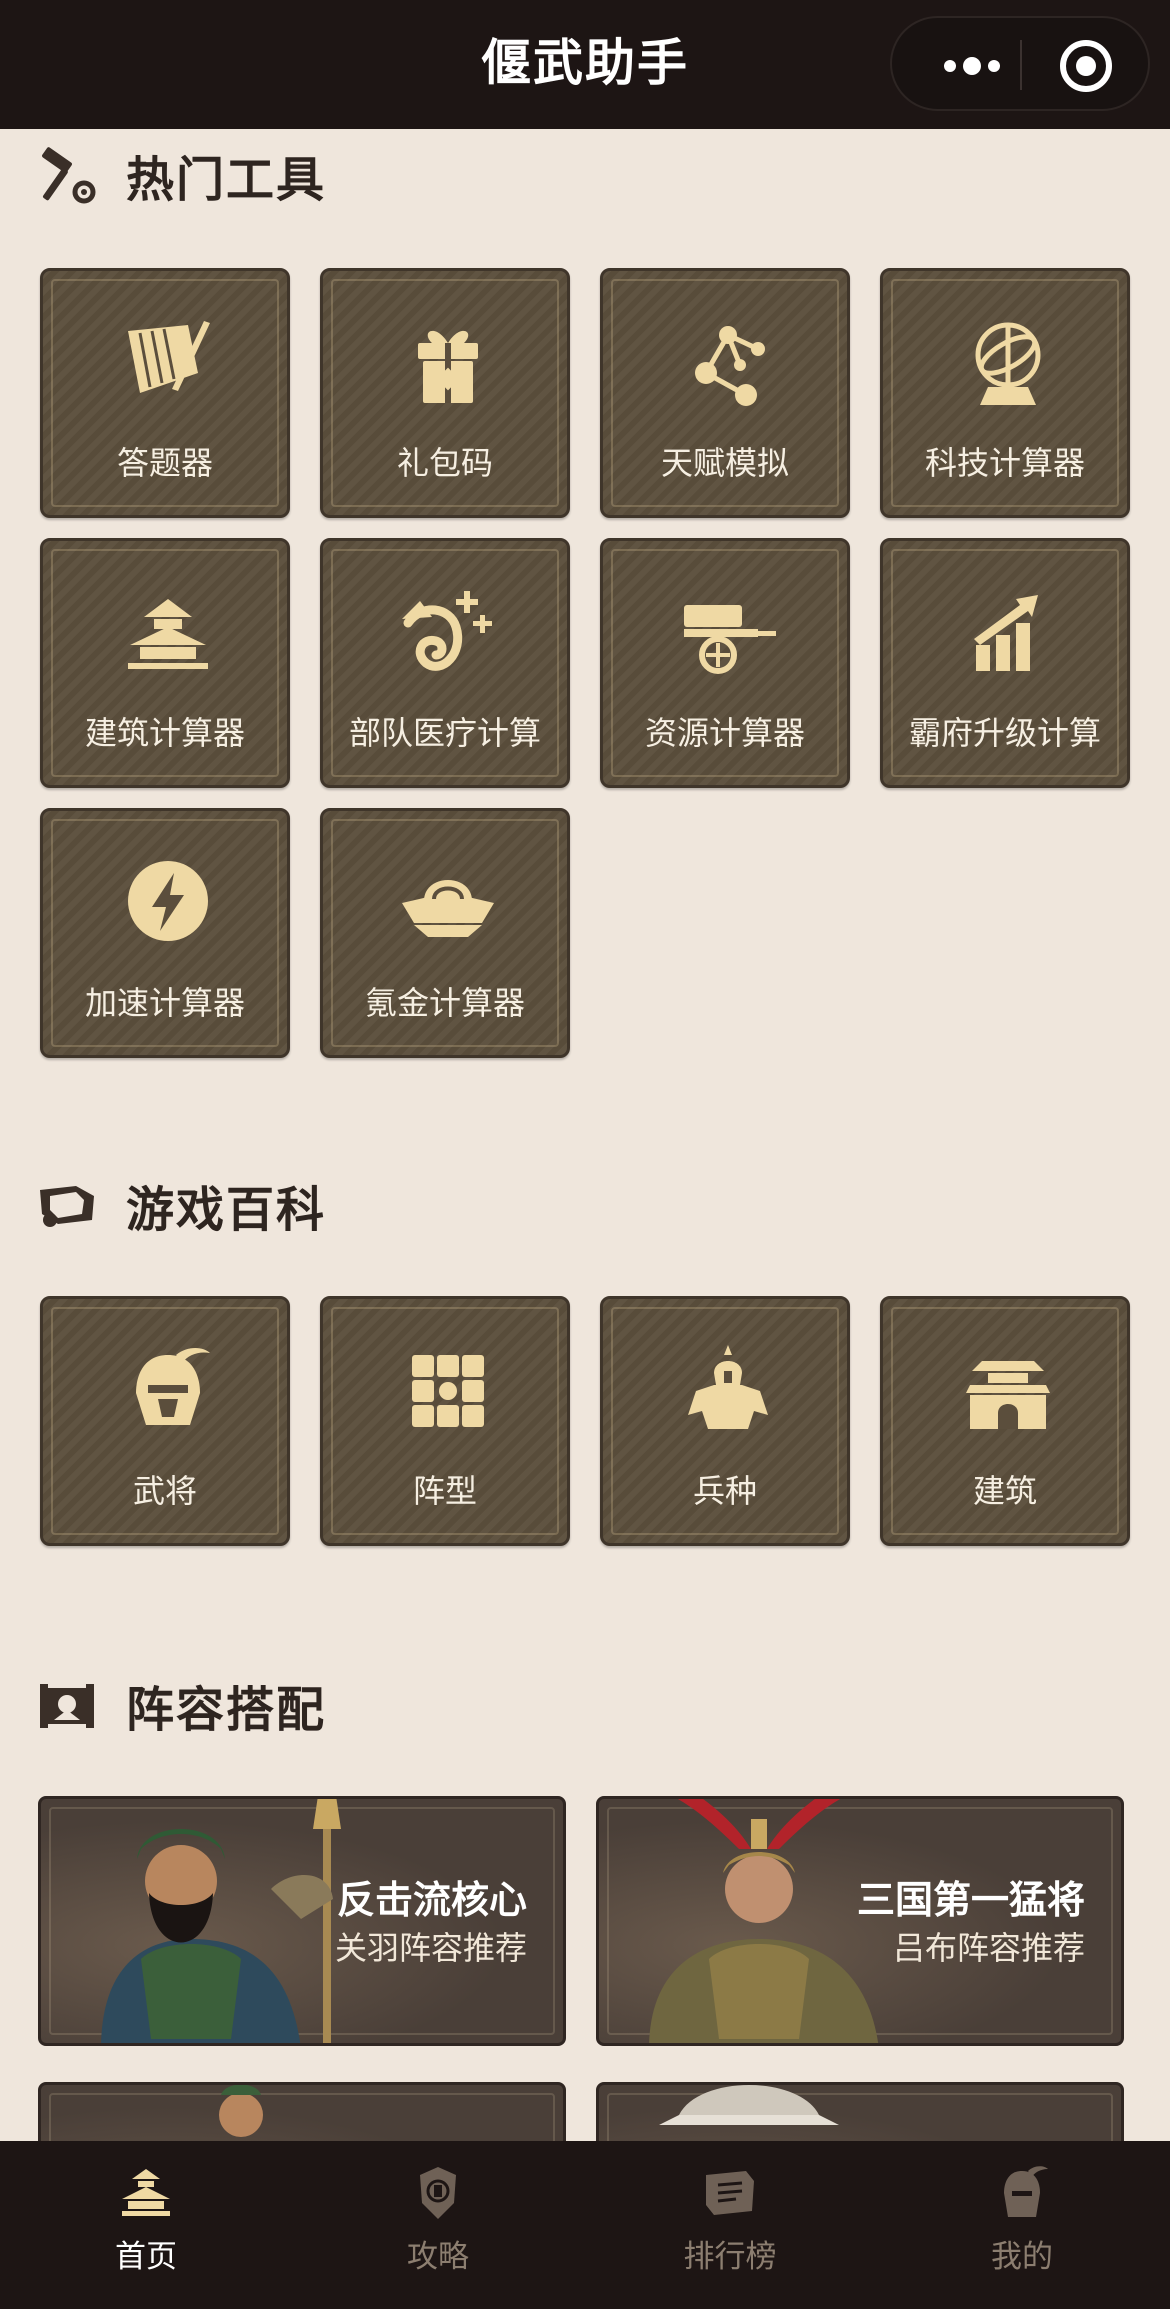  Describe the element at coordinates (1022, 2225) in the screenshot. I see `tab-profile: 我的` at that location.